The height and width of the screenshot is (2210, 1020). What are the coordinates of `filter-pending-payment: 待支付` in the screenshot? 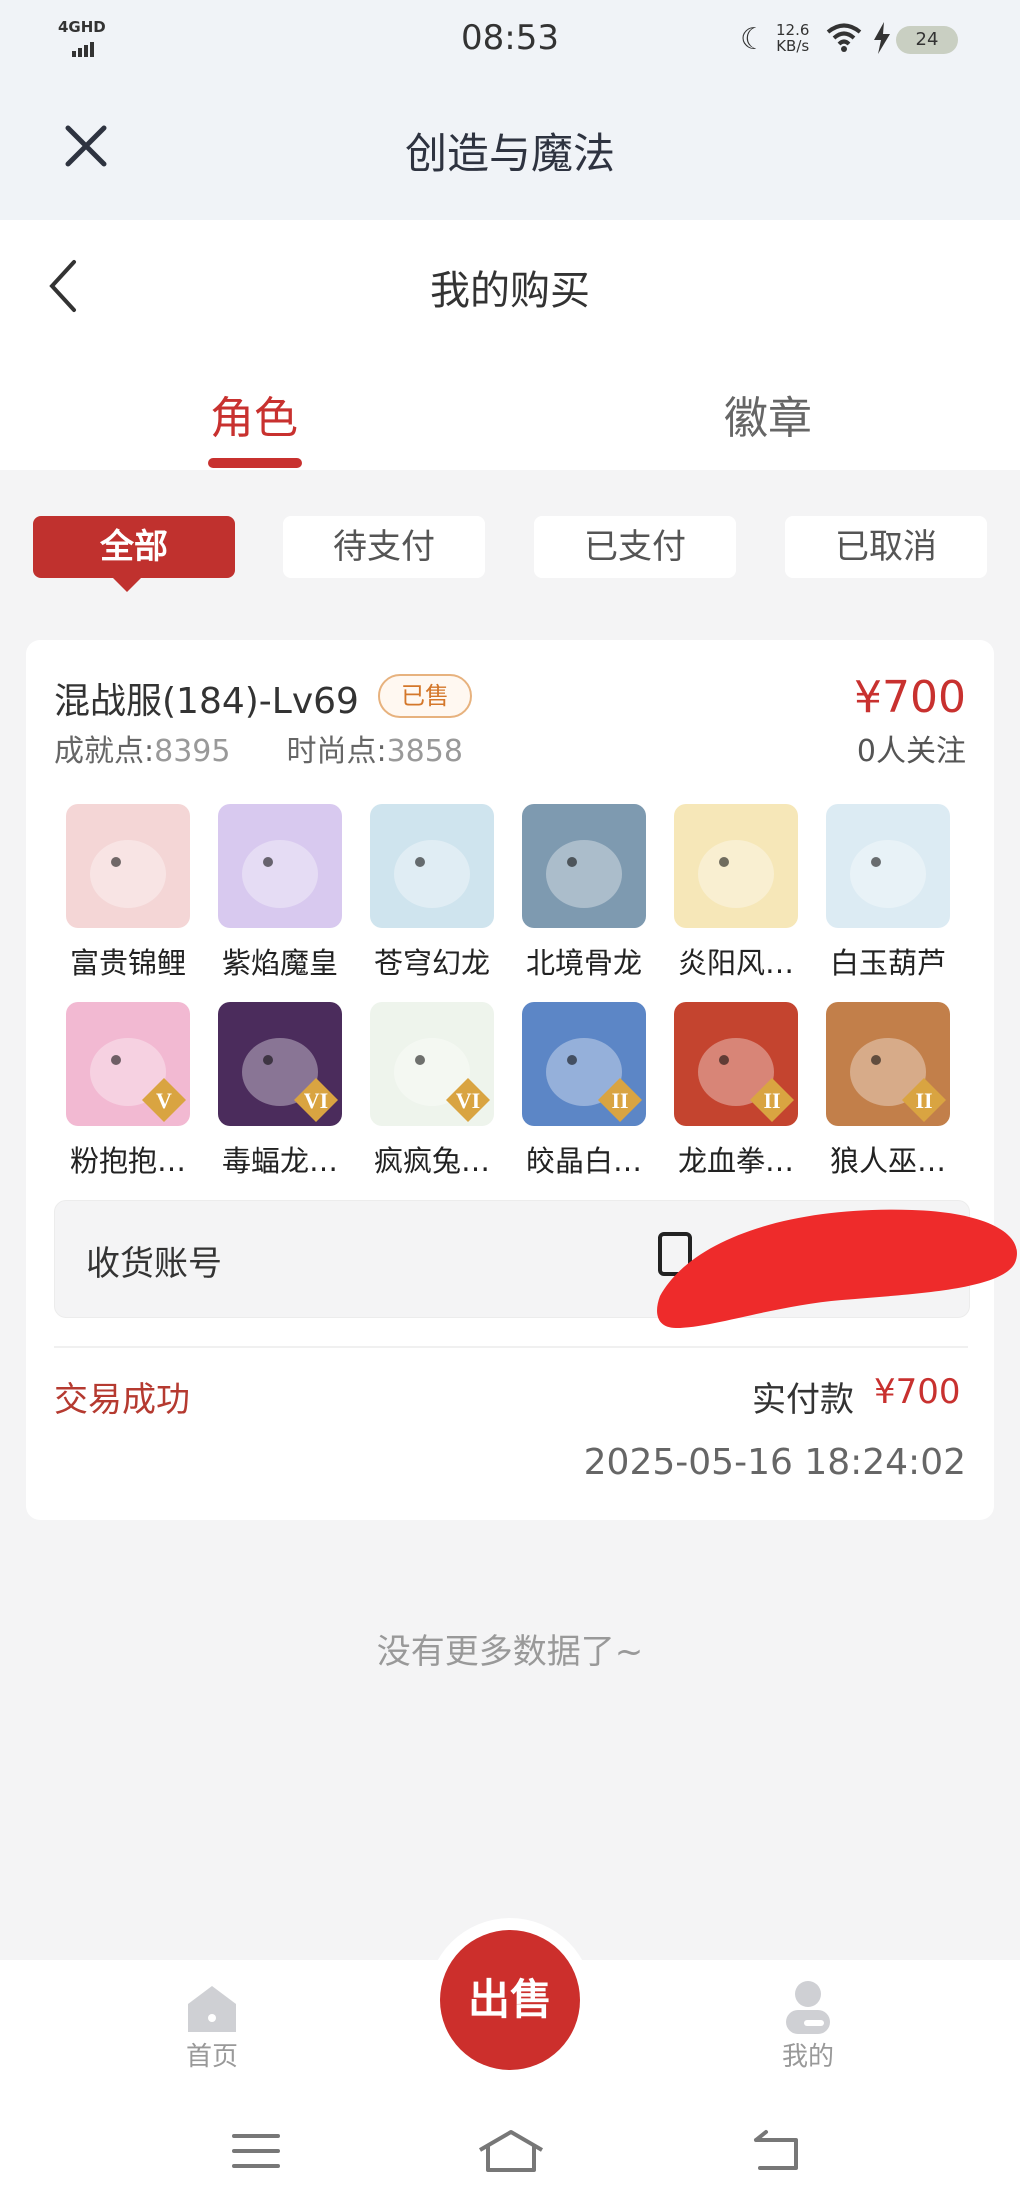 It's located at (384, 547).